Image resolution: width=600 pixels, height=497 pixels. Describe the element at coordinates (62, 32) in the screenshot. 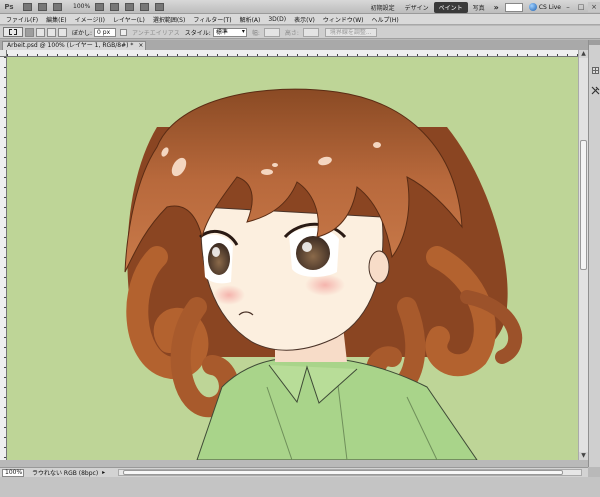

I see `intersect-selection-button` at that location.